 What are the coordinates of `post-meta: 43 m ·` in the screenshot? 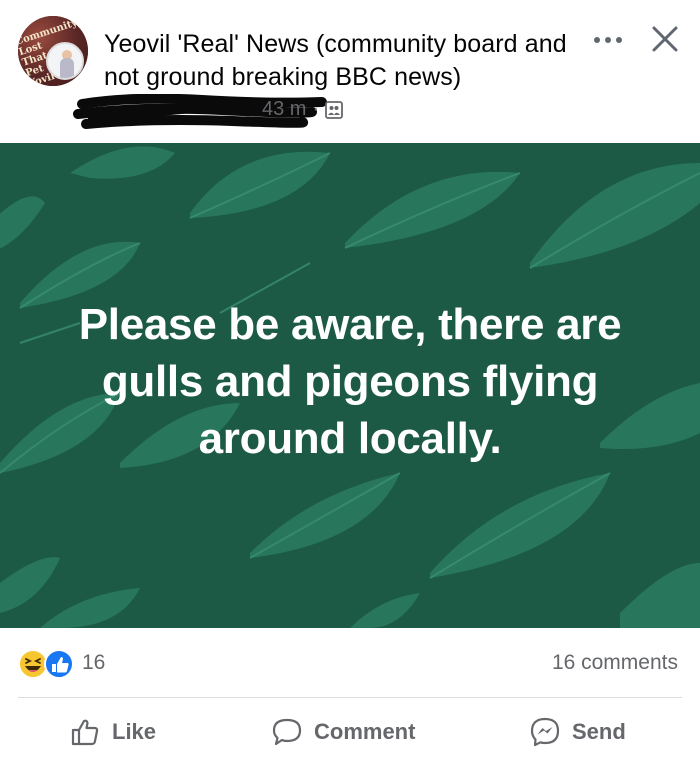 It's located at (230, 114).